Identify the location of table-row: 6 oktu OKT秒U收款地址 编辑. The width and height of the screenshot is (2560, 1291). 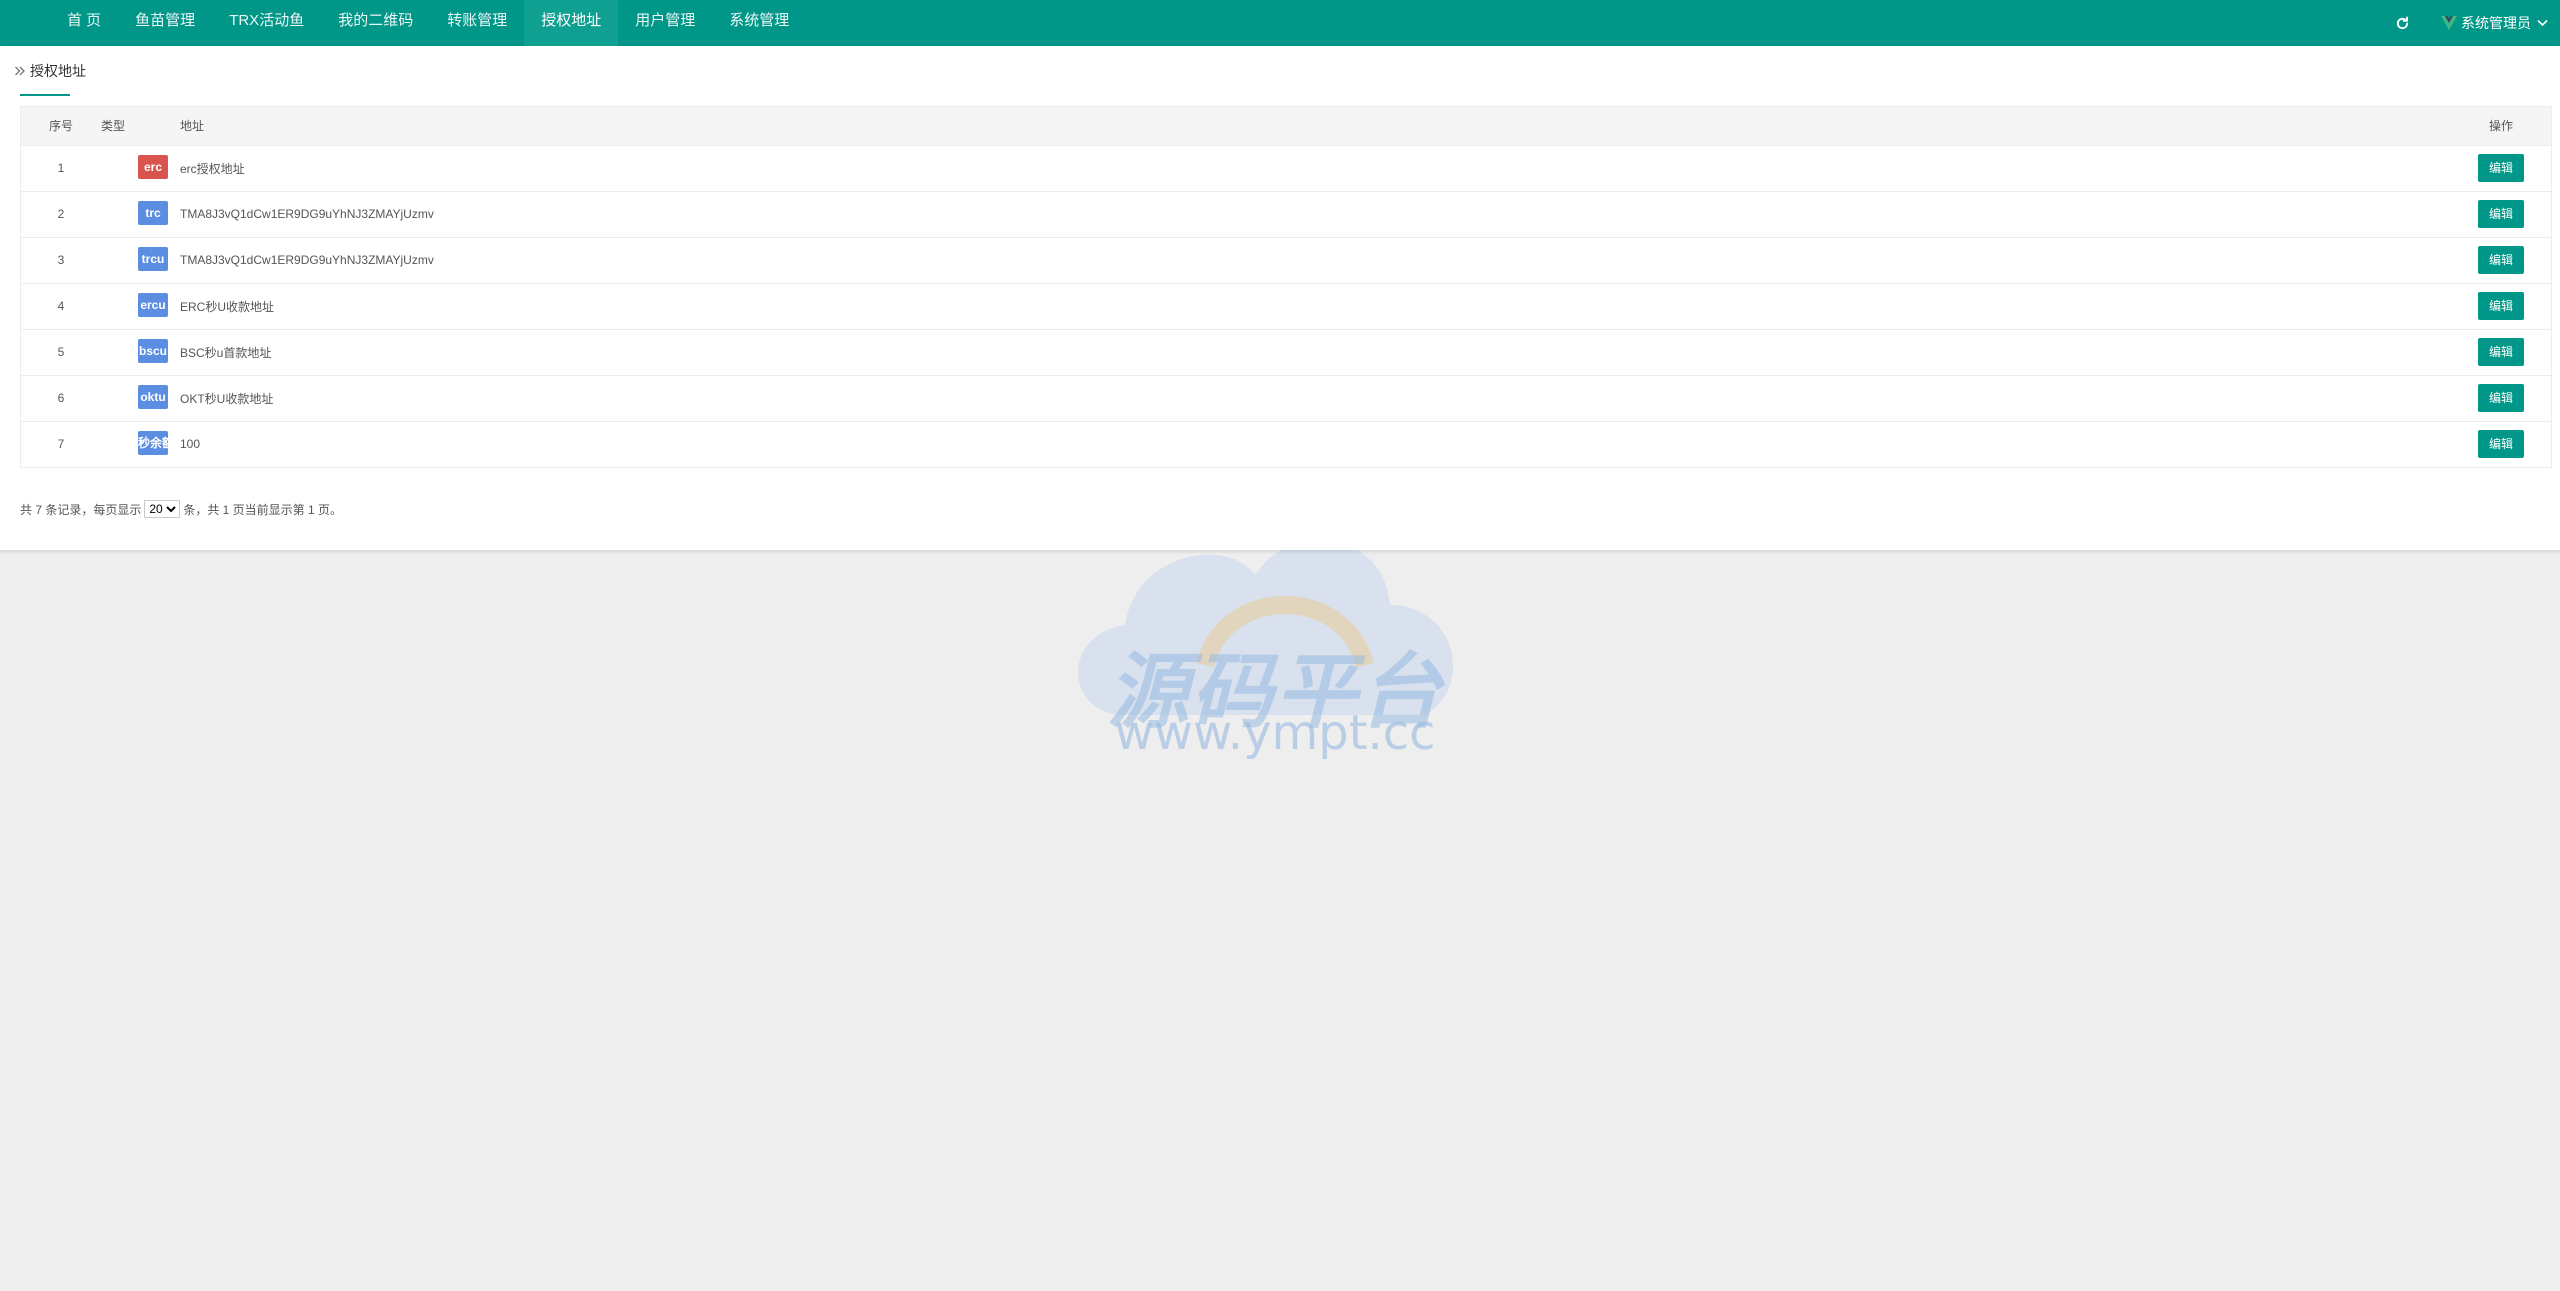
(1286, 398).